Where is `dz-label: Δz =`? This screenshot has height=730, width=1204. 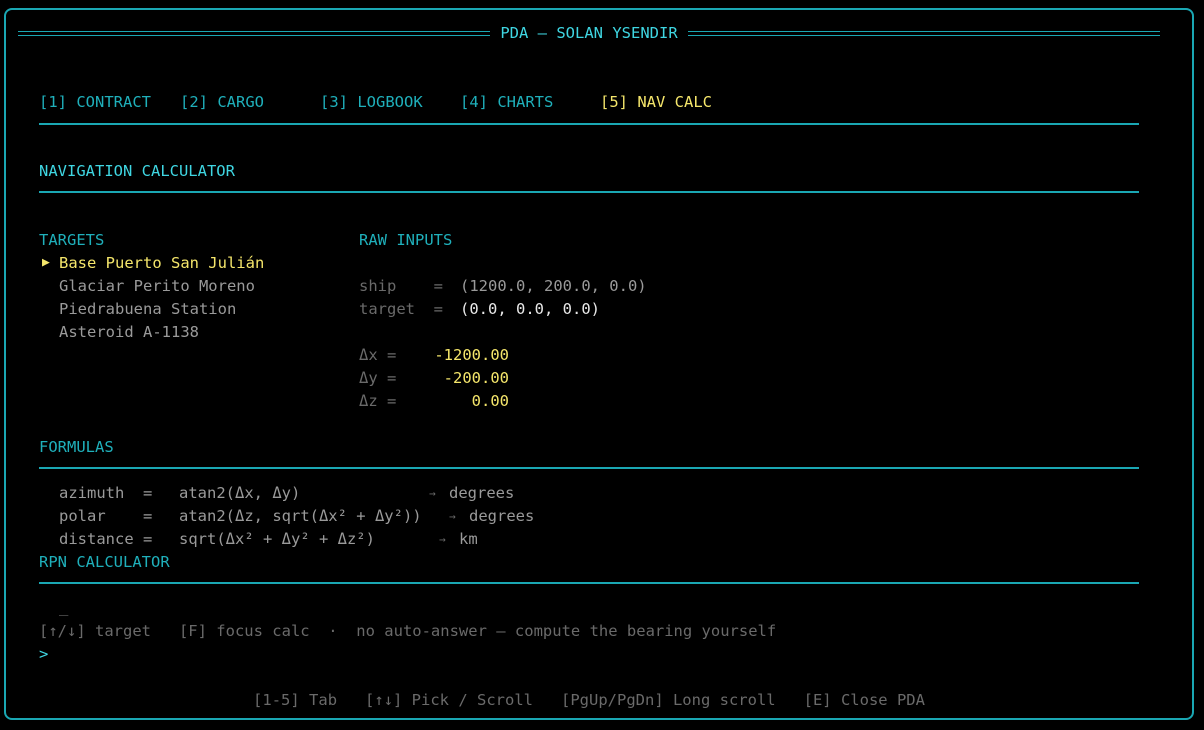 dz-label: Δz = is located at coordinates (378, 401).